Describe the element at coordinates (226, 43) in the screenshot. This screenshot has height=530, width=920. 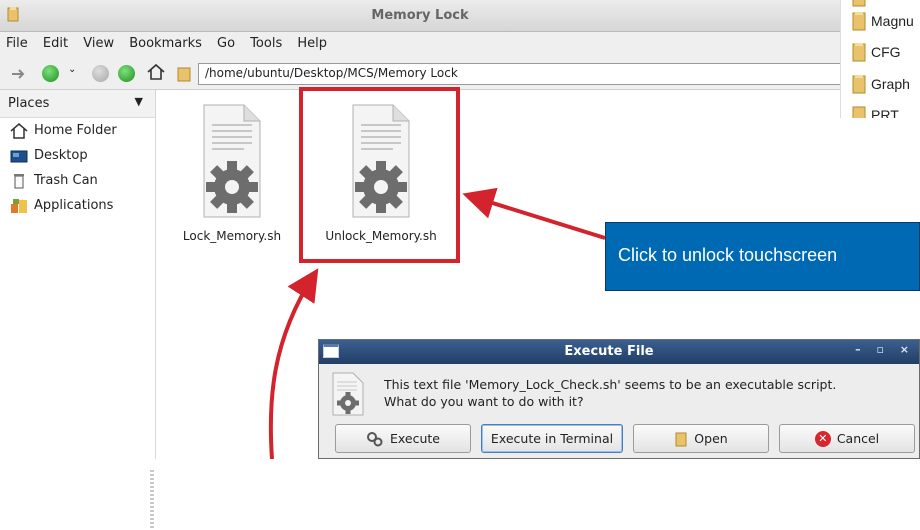
I see `menu-go: Go` at that location.